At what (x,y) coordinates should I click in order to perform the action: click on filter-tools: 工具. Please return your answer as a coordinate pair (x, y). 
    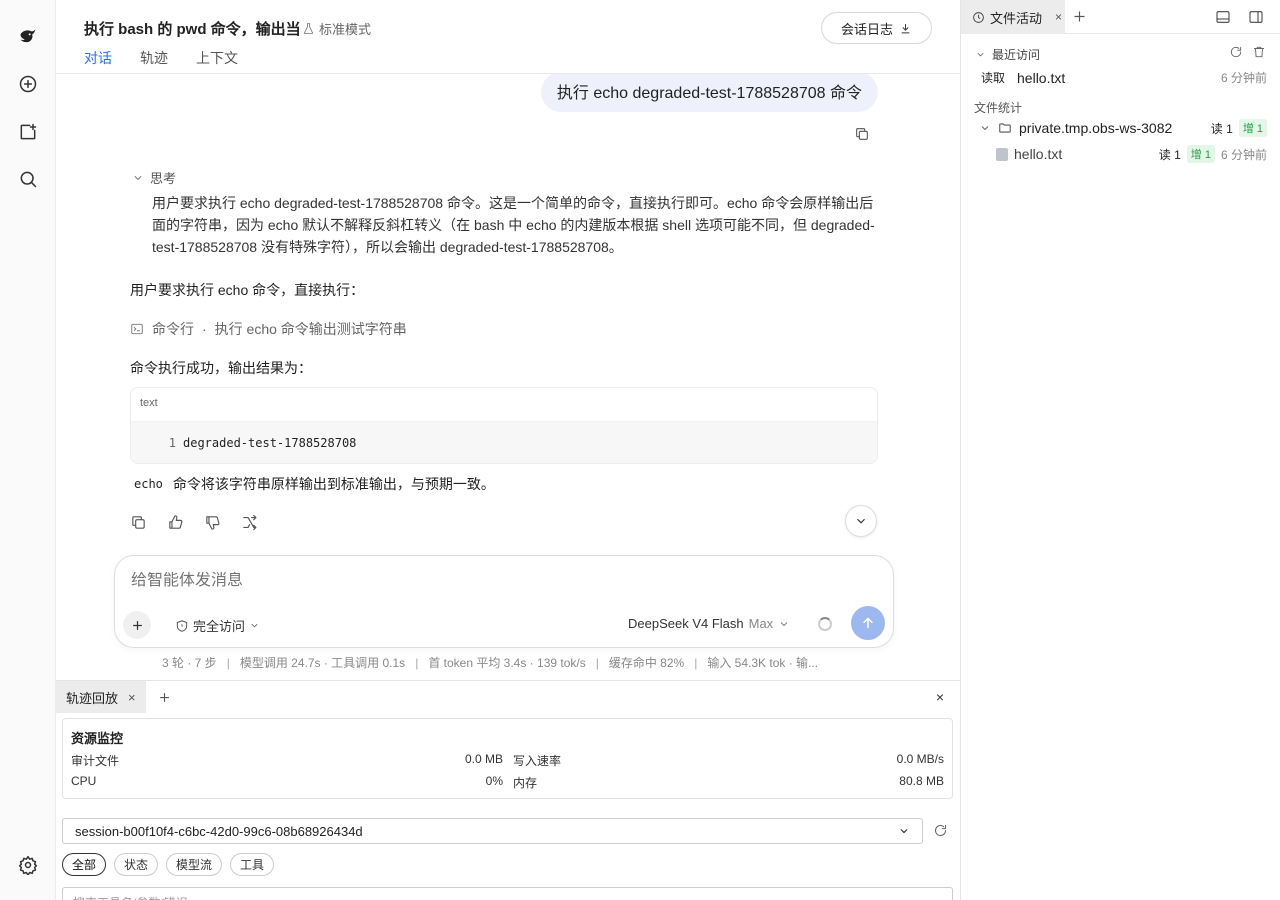
    Looking at the image, I should click on (252, 864).